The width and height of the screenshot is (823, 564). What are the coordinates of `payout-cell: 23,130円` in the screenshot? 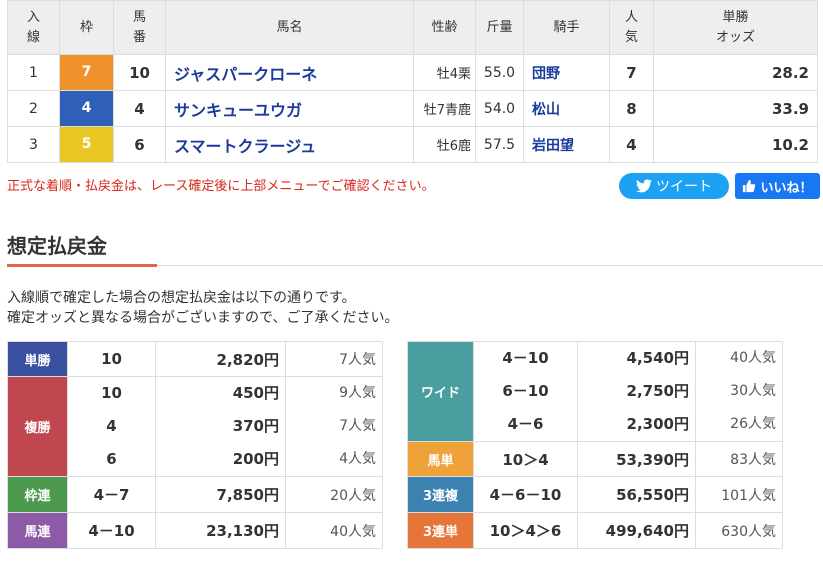 It's located at (220, 530).